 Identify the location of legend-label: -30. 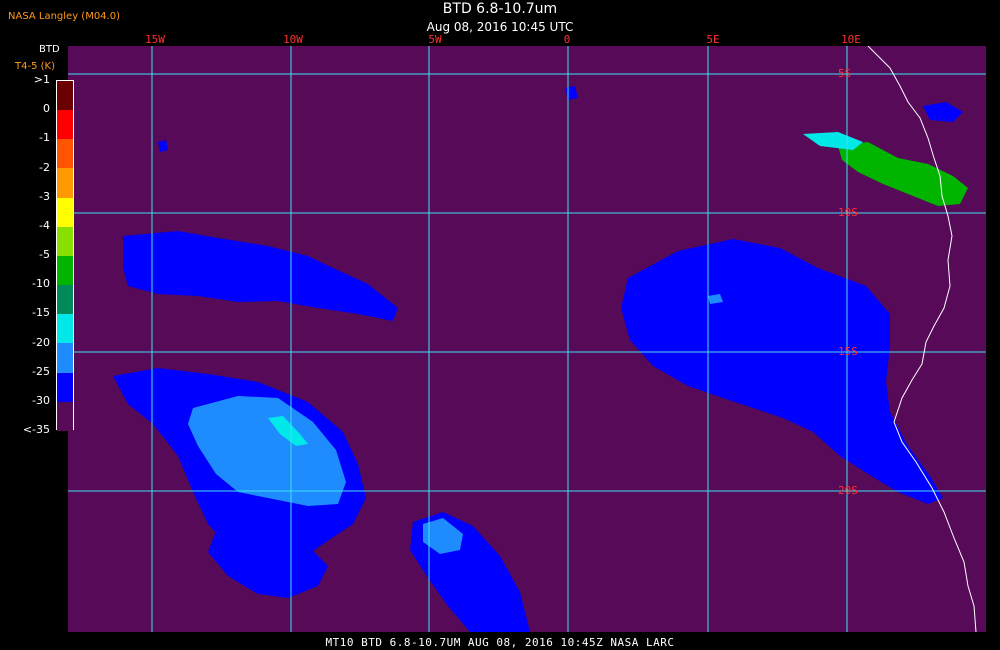
(41, 400).